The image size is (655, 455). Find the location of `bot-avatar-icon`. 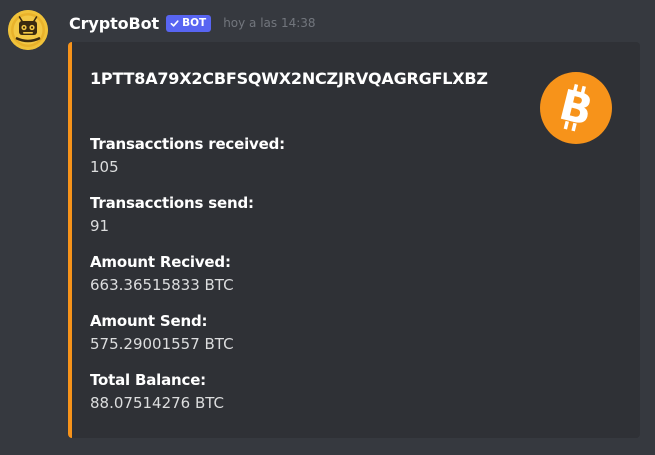

bot-avatar-icon is located at coordinates (28, 30).